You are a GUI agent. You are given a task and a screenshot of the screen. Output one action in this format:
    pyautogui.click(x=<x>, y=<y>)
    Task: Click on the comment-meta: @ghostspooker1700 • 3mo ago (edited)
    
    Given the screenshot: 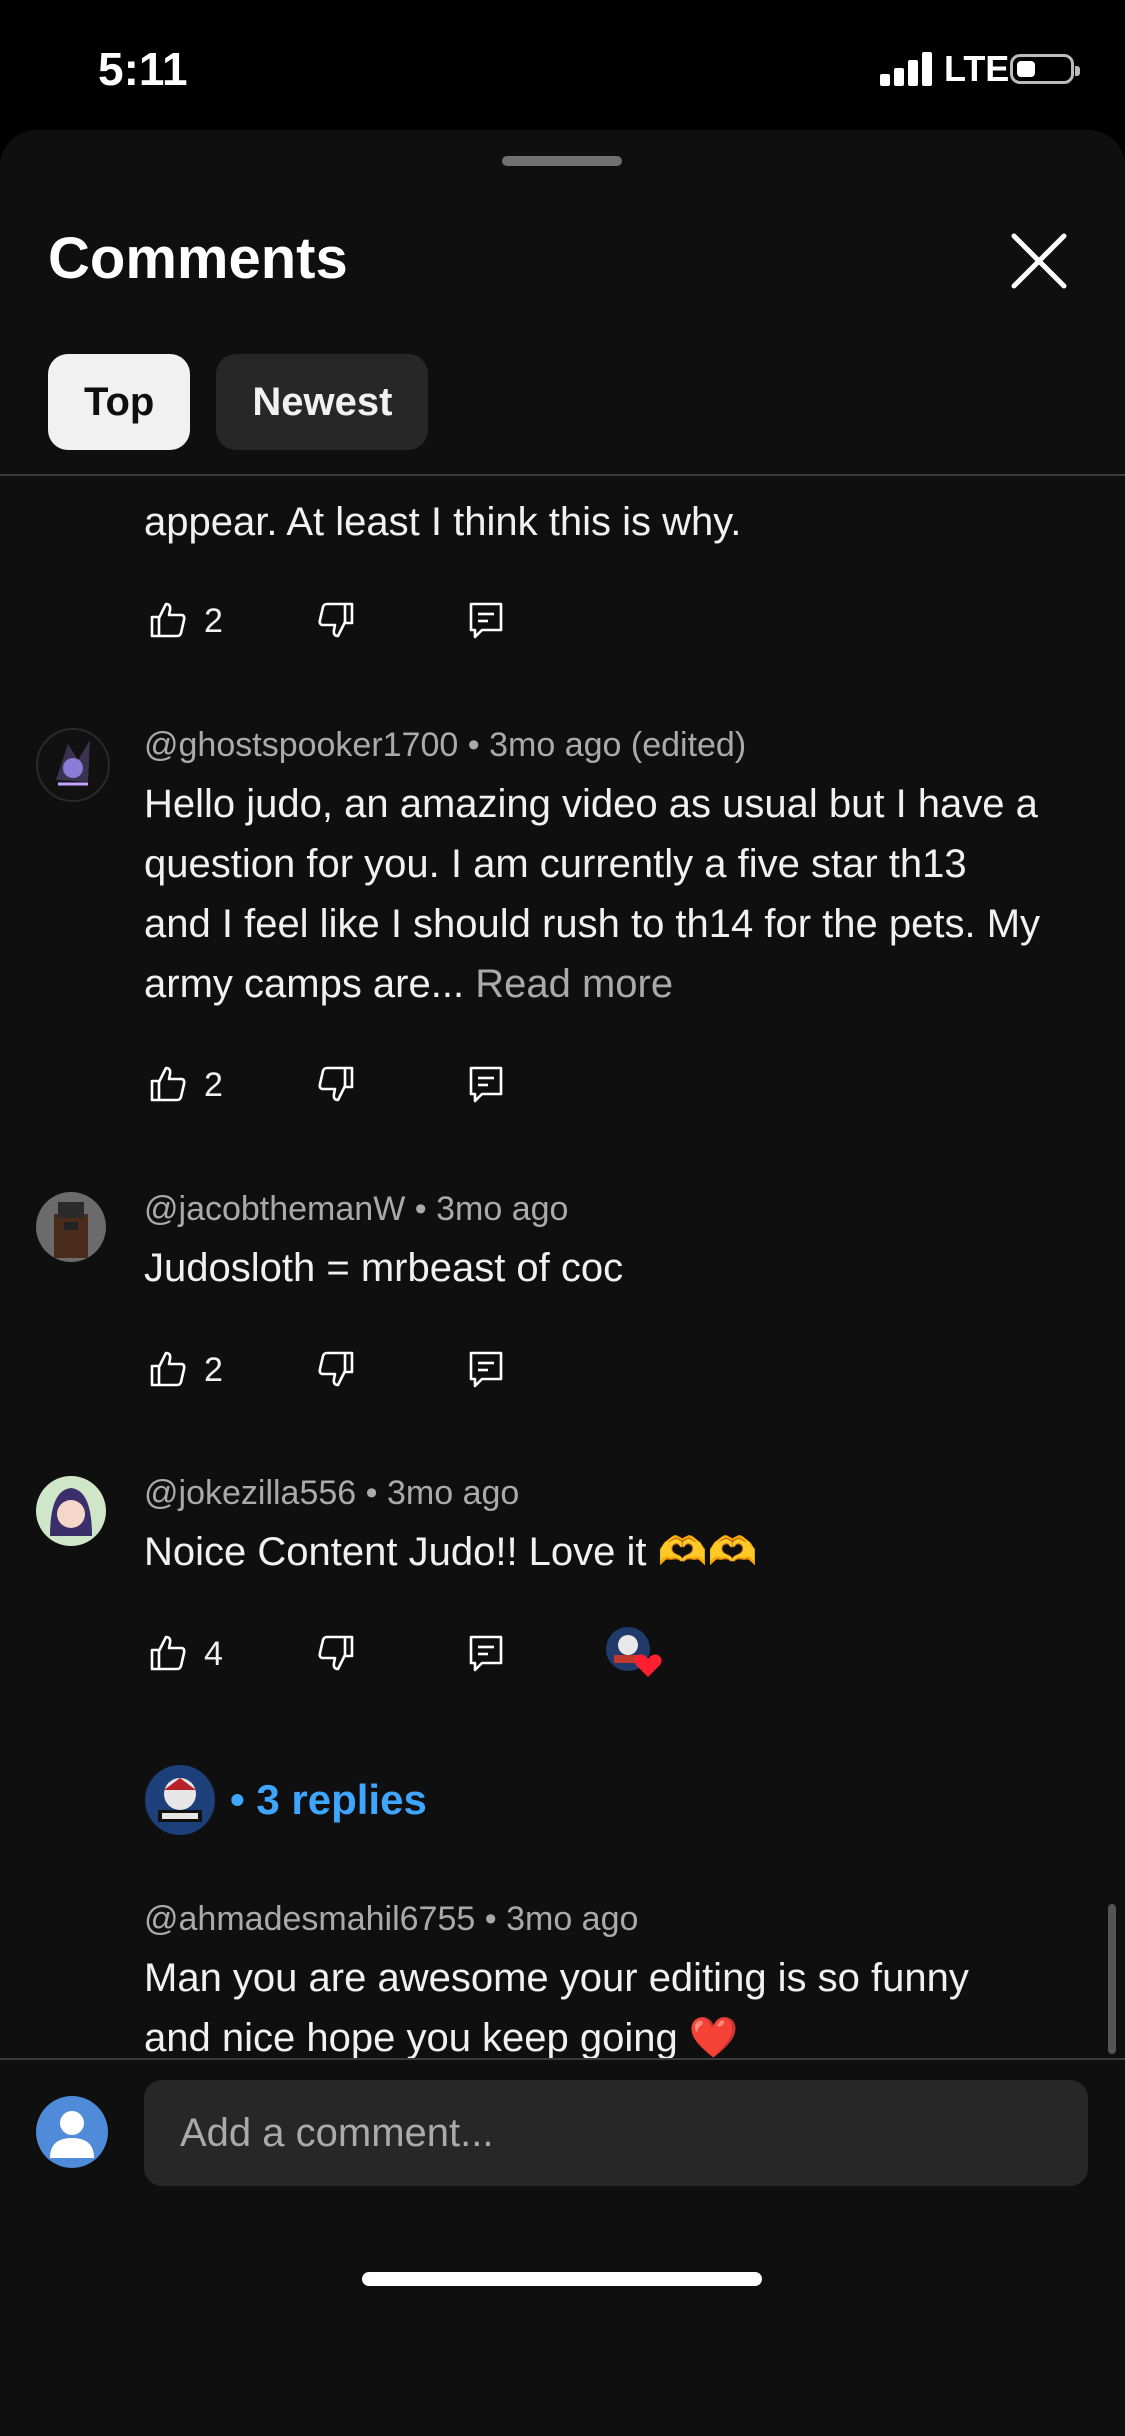 What is the action you would take?
    pyautogui.click(x=445, y=745)
    